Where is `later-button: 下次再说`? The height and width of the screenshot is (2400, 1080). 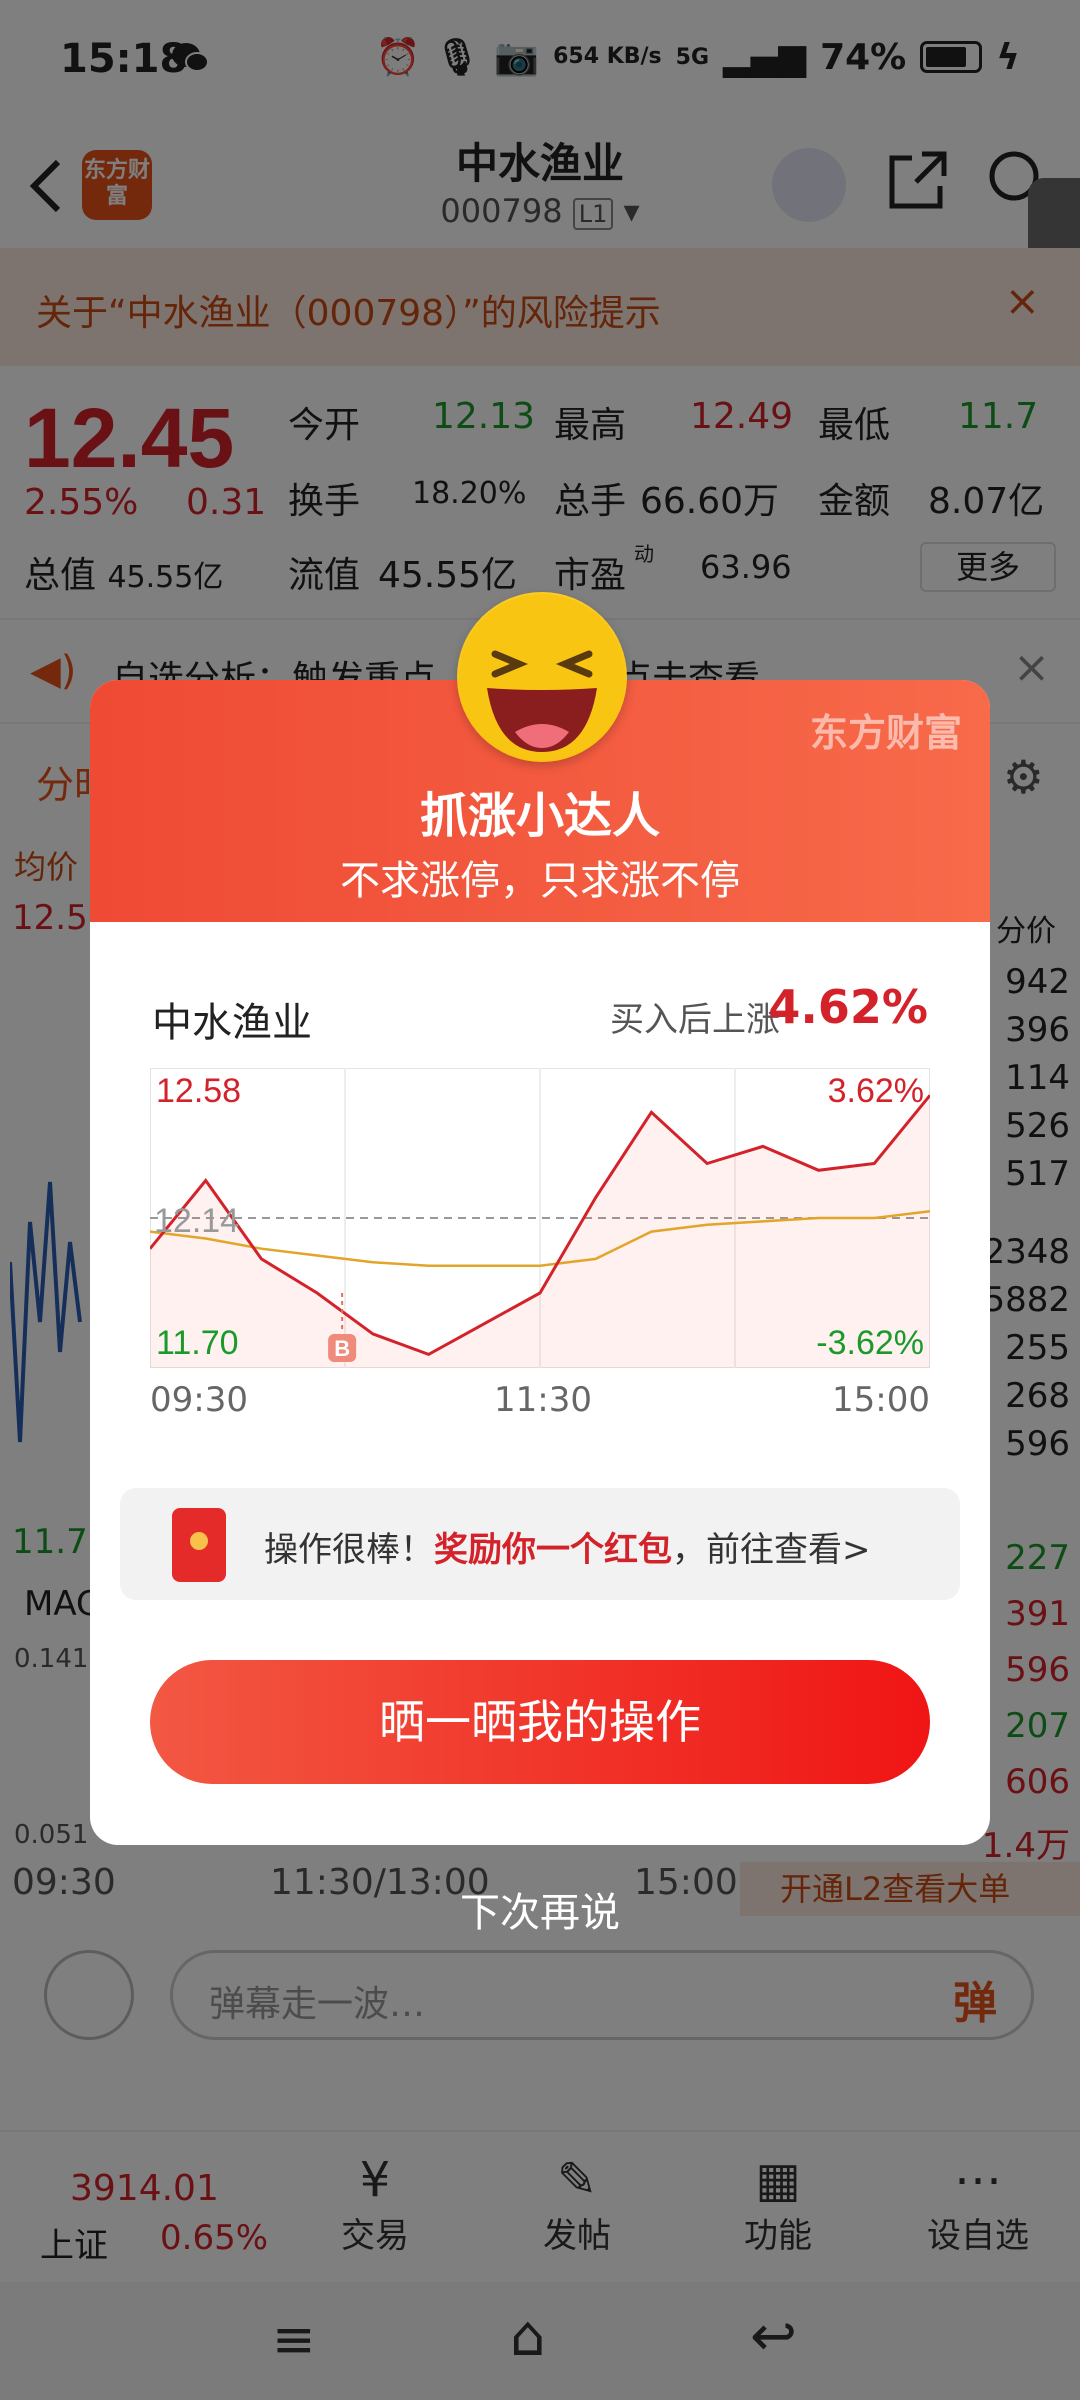
later-button: 下次再说 is located at coordinates (540, 1909).